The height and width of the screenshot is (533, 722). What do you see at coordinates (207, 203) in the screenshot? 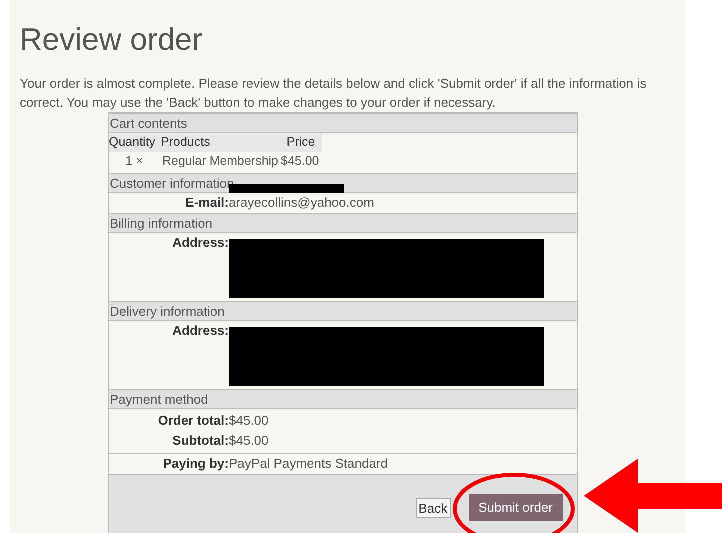
I see `field-label: E-mail:` at bounding box center [207, 203].